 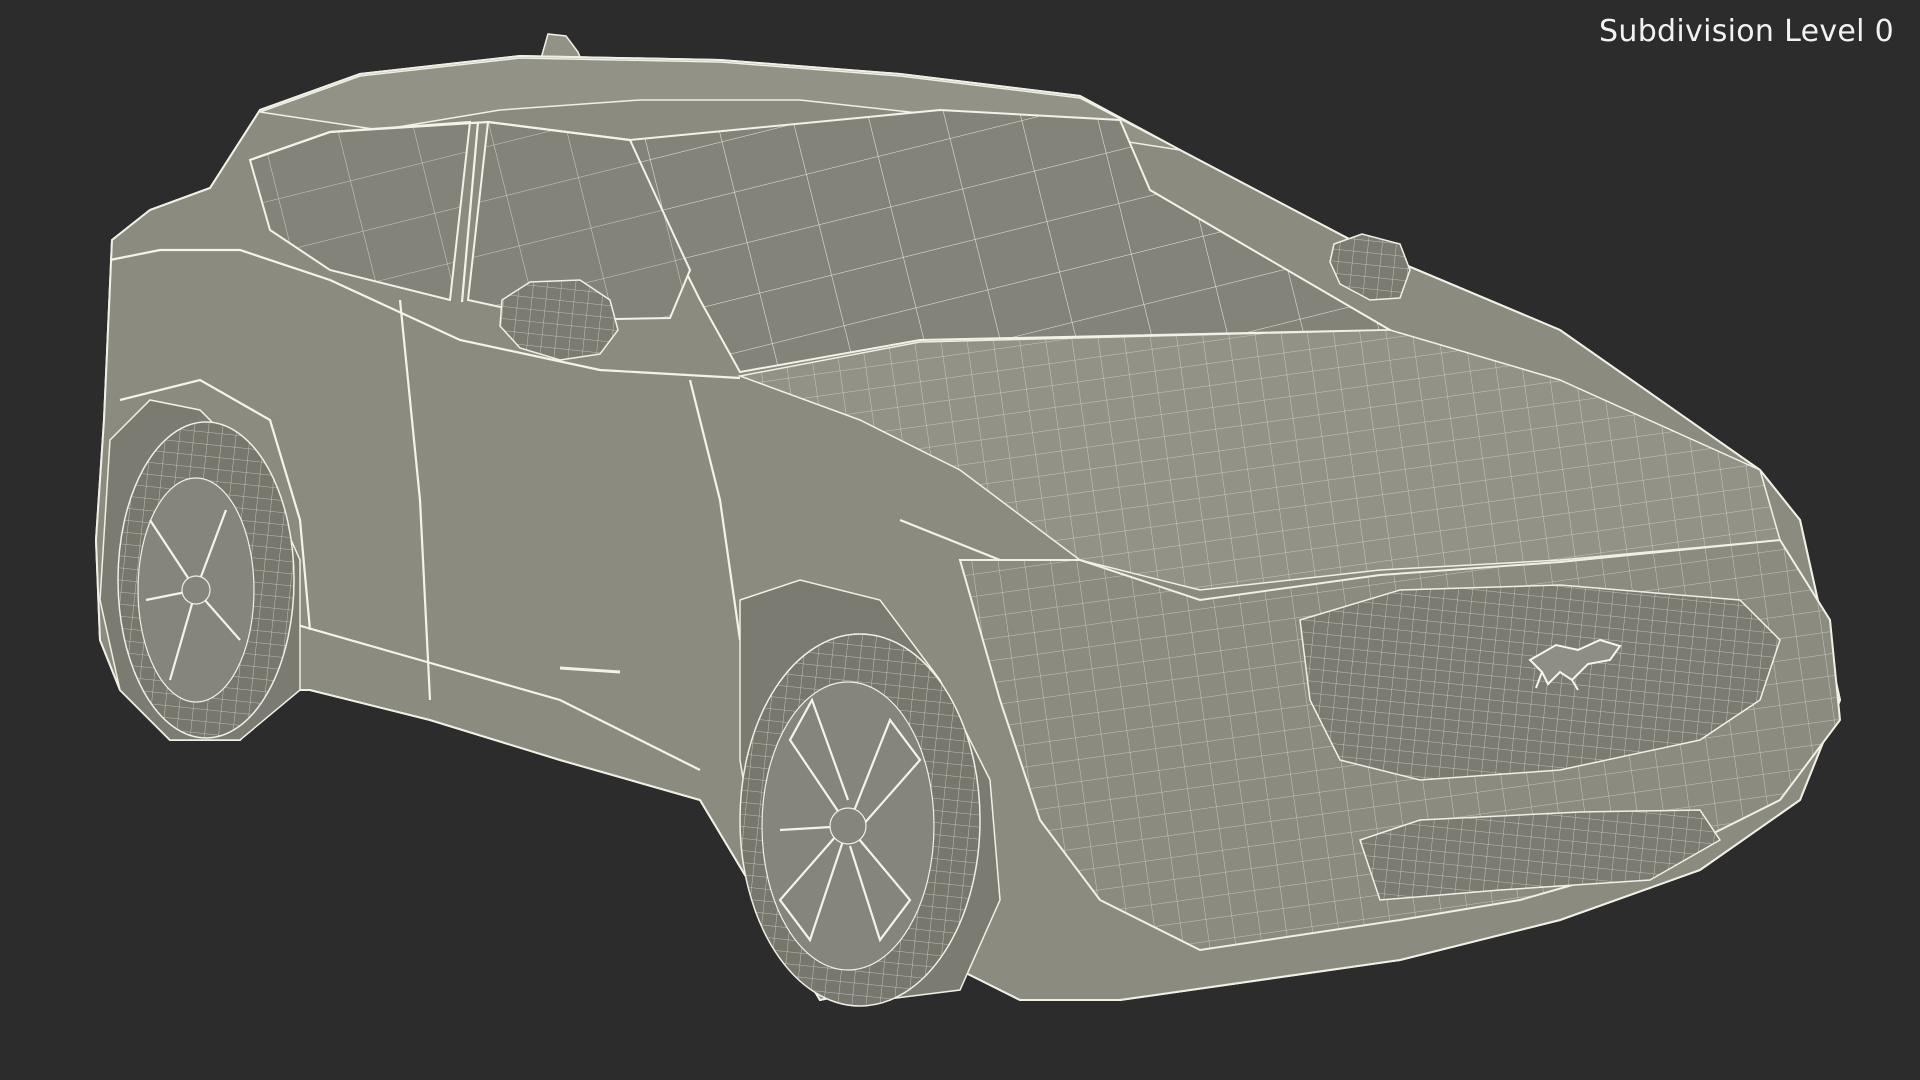 What do you see at coordinates (196, 590) in the screenshot?
I see `rear-hub` at bounding box center [196, 590].